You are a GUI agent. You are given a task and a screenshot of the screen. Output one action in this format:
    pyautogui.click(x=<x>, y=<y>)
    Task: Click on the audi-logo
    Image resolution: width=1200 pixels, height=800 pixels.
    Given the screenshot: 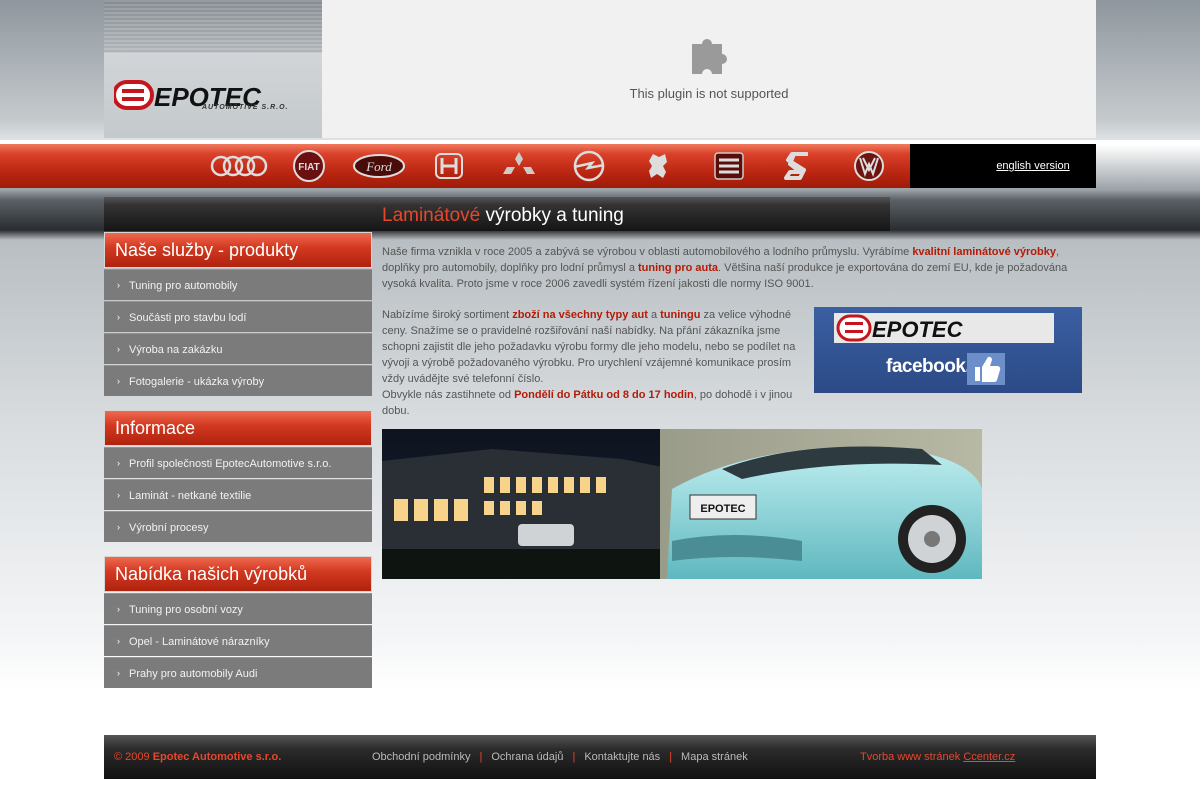 What is the action you would take?
    pyautogui.click(x=239, y=166)
    